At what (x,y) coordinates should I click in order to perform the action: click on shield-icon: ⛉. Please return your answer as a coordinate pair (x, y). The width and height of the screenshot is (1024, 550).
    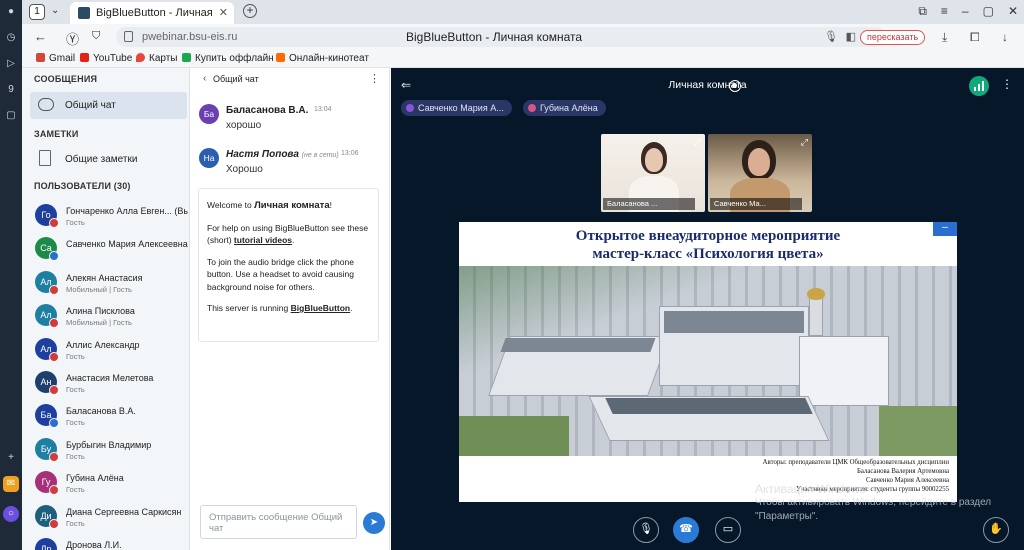
    Looking at the image, I should click on (96, 36).